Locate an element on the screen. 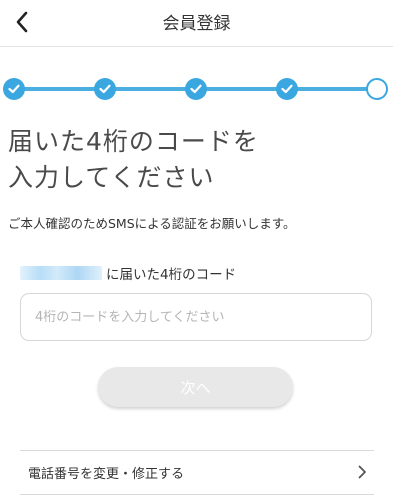 Image resolution: width=393 pixels, height=500 pixels. step-2-complete is located at coordinates (105, 89).